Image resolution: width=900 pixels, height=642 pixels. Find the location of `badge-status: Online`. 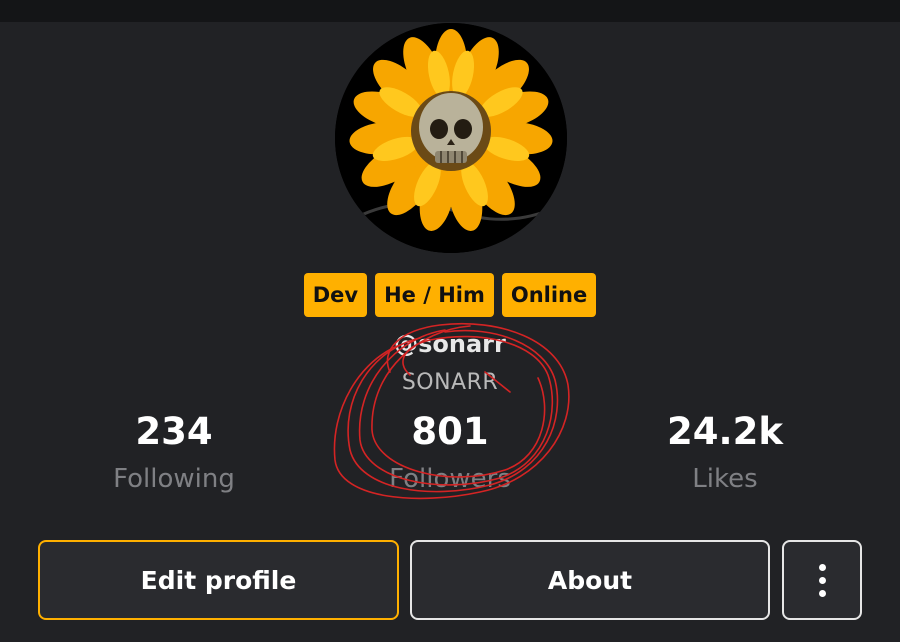

badge-status: Online is located at coordinates (549, 295).